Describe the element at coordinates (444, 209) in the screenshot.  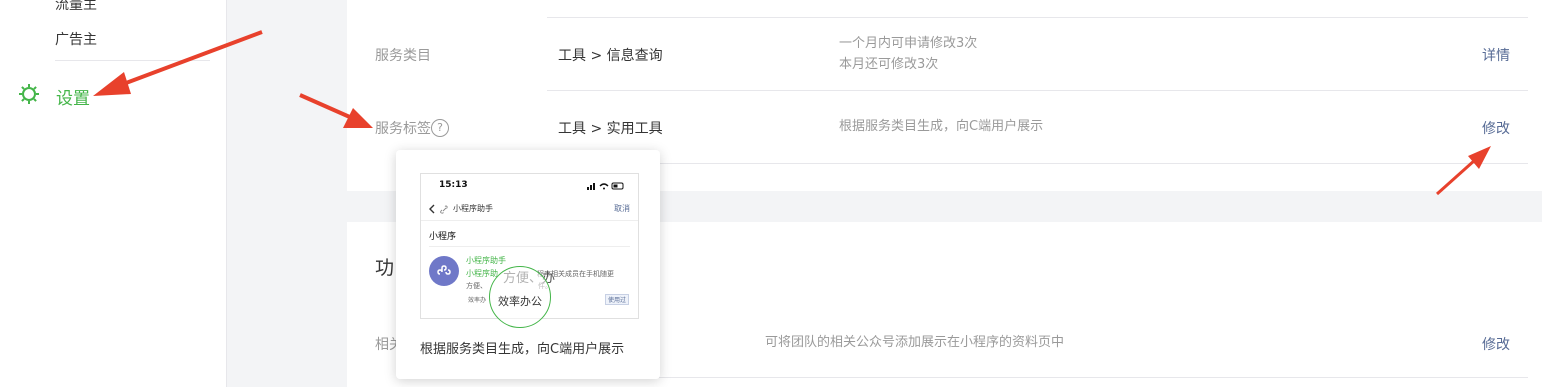
I see `link-icon` at that location.